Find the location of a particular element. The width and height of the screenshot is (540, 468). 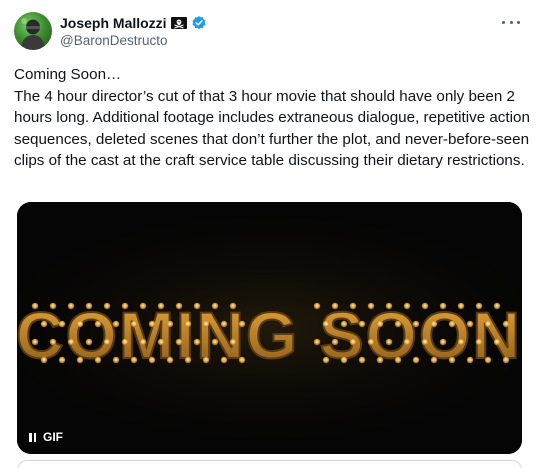

verified-badge-icon is located at coordinates (199, 23).